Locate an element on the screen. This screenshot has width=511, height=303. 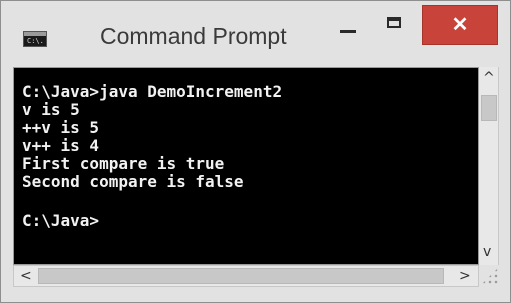
close-button: ✕ is located at coordinates (460, 25).